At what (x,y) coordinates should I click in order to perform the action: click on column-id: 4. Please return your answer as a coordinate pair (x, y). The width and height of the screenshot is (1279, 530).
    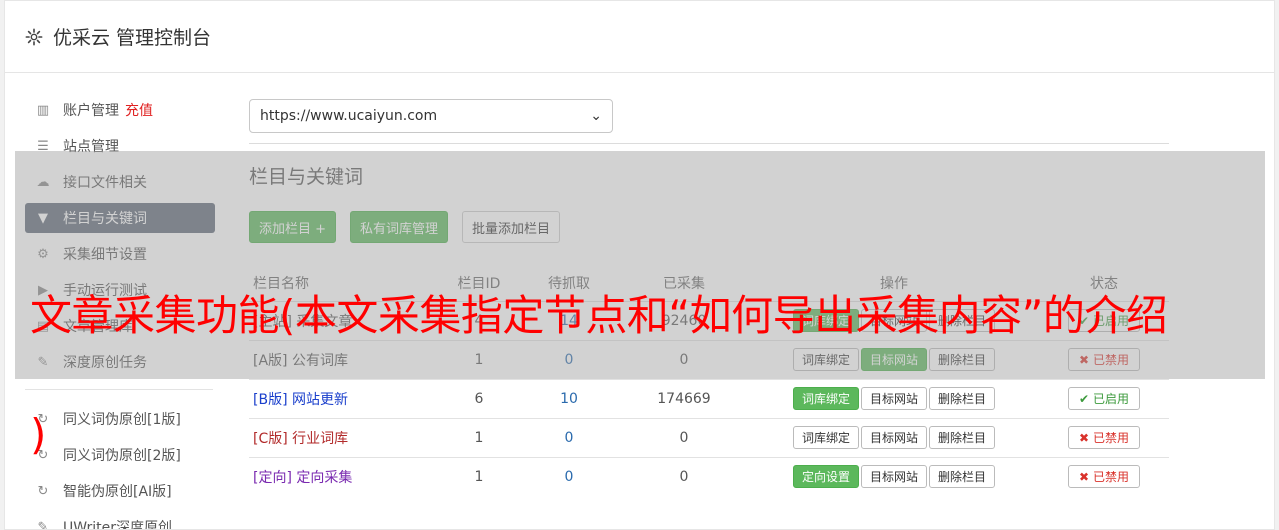
    Looking at the image, I should click on (479, 320).